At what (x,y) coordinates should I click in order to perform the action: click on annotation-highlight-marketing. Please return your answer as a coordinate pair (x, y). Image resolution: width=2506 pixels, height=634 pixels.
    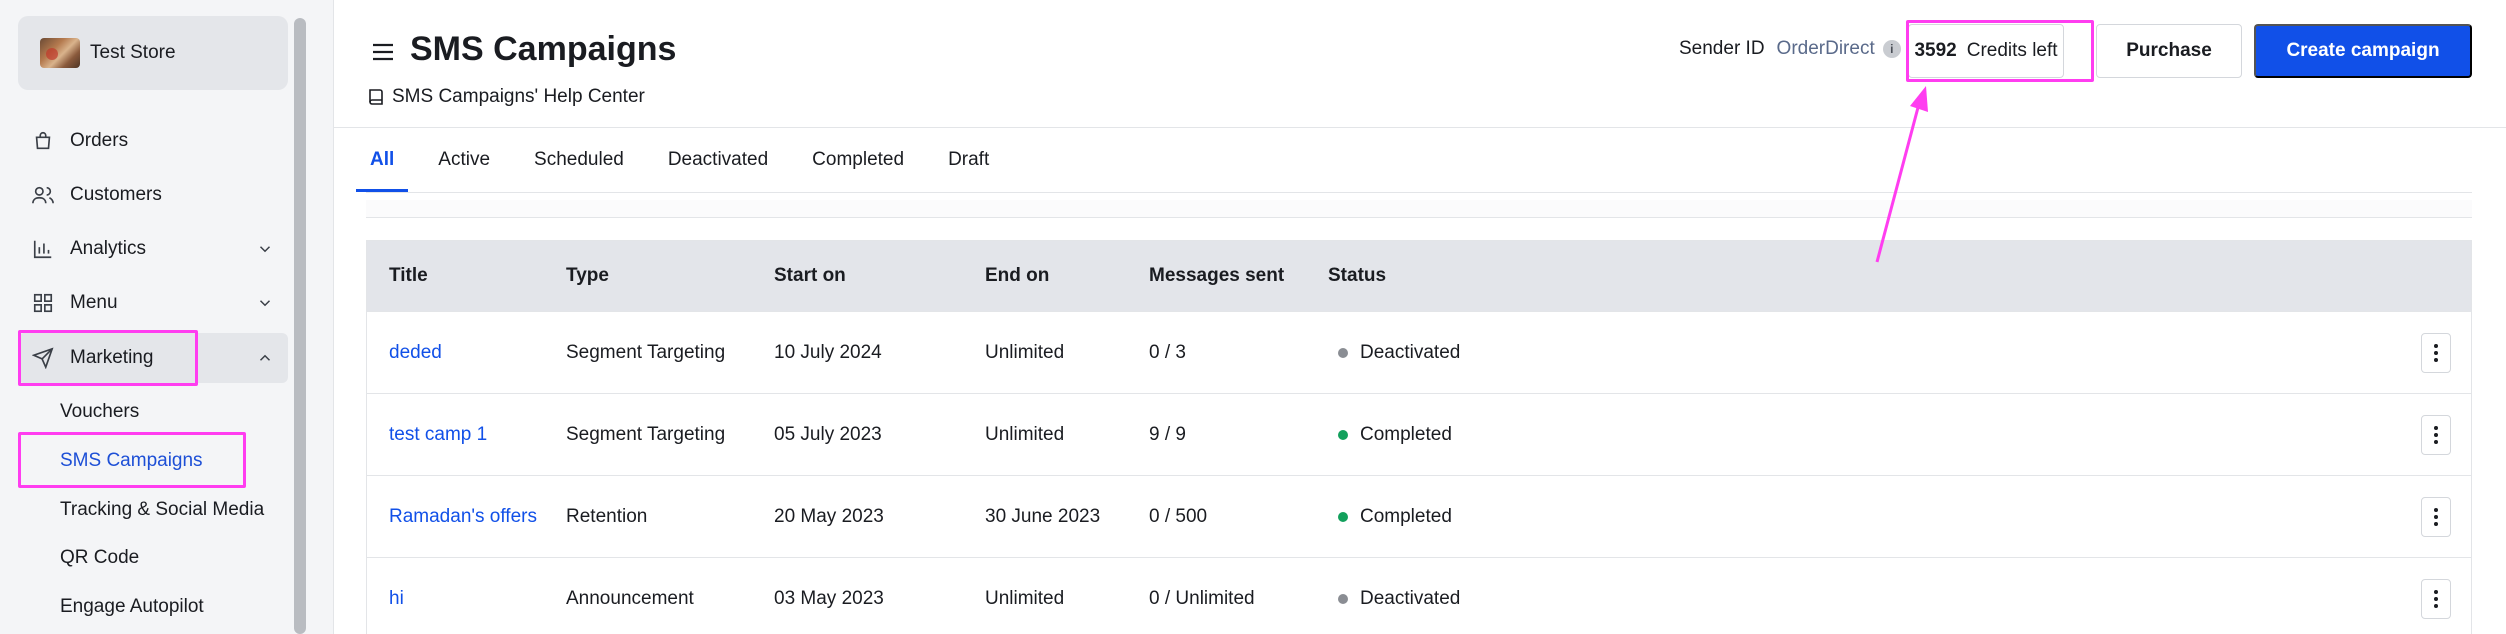
    Looking at the image, I should click on (108, 358).